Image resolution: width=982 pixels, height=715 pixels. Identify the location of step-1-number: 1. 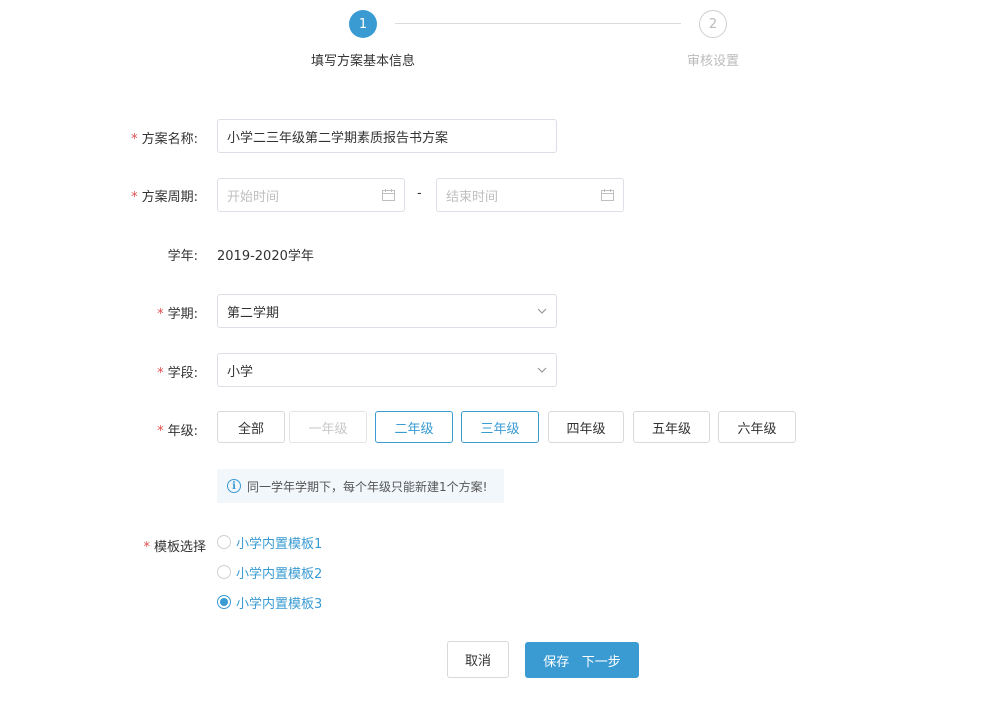
(363, 24).